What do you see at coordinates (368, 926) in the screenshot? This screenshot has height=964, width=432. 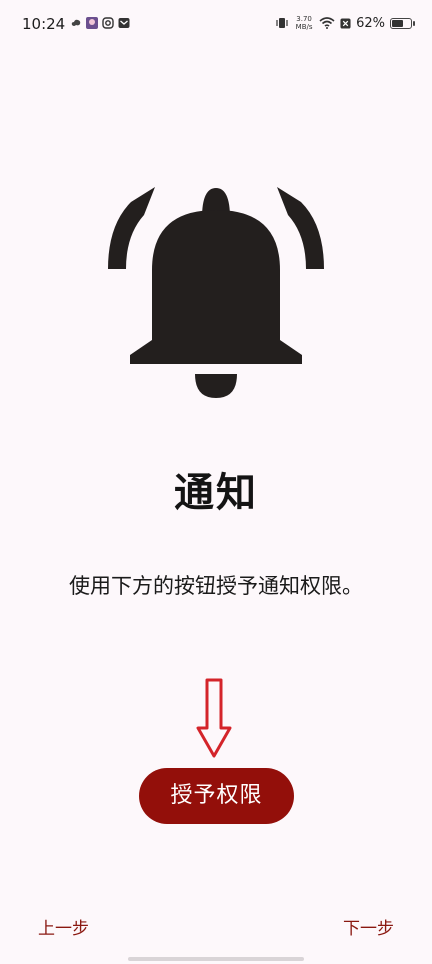 I see `next-step-link: 下一步` at bounding box center [368, 926].